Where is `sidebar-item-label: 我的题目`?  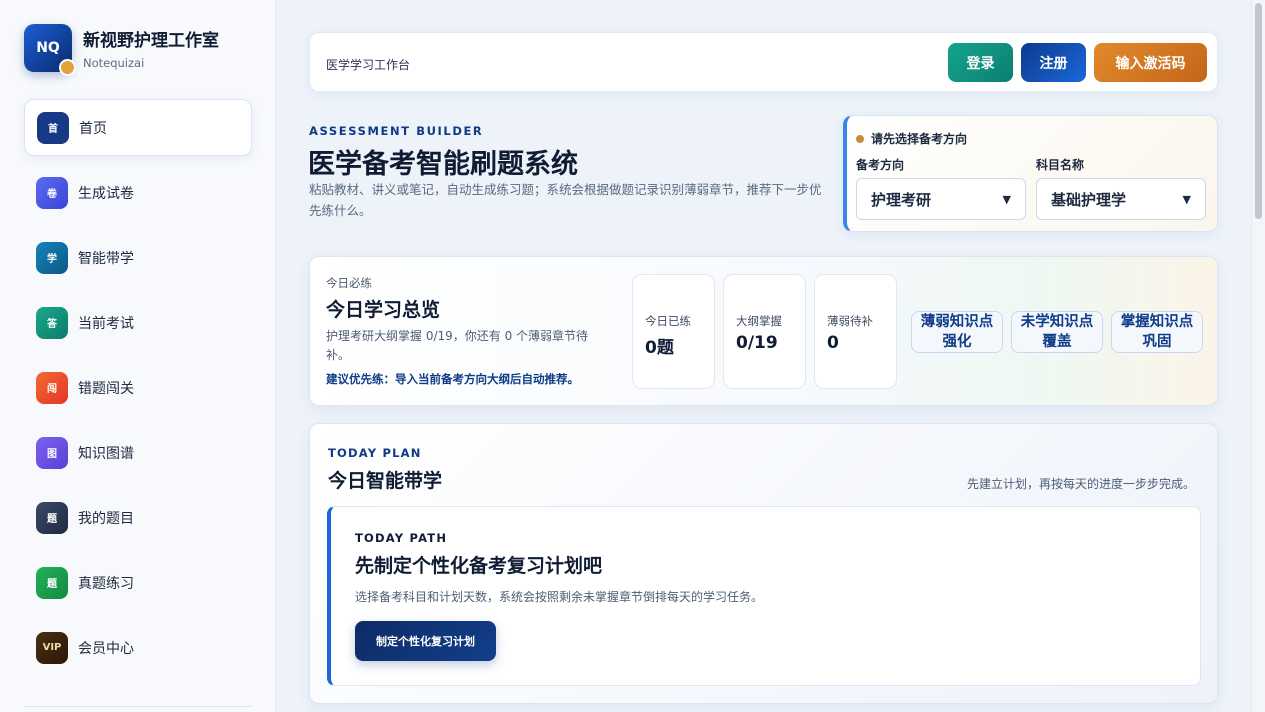
sidebar-item-label: 我的题目 is located at coordinates (106, 518).